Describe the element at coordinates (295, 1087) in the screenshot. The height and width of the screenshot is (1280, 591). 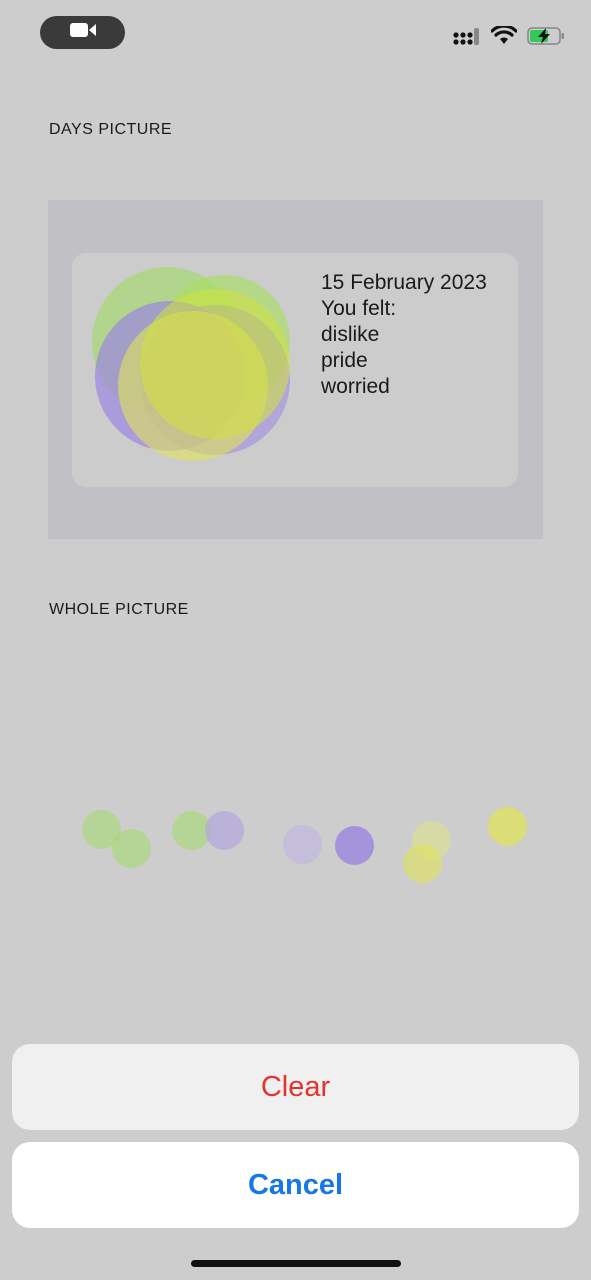
I see `clear-button: Clear` at that location.